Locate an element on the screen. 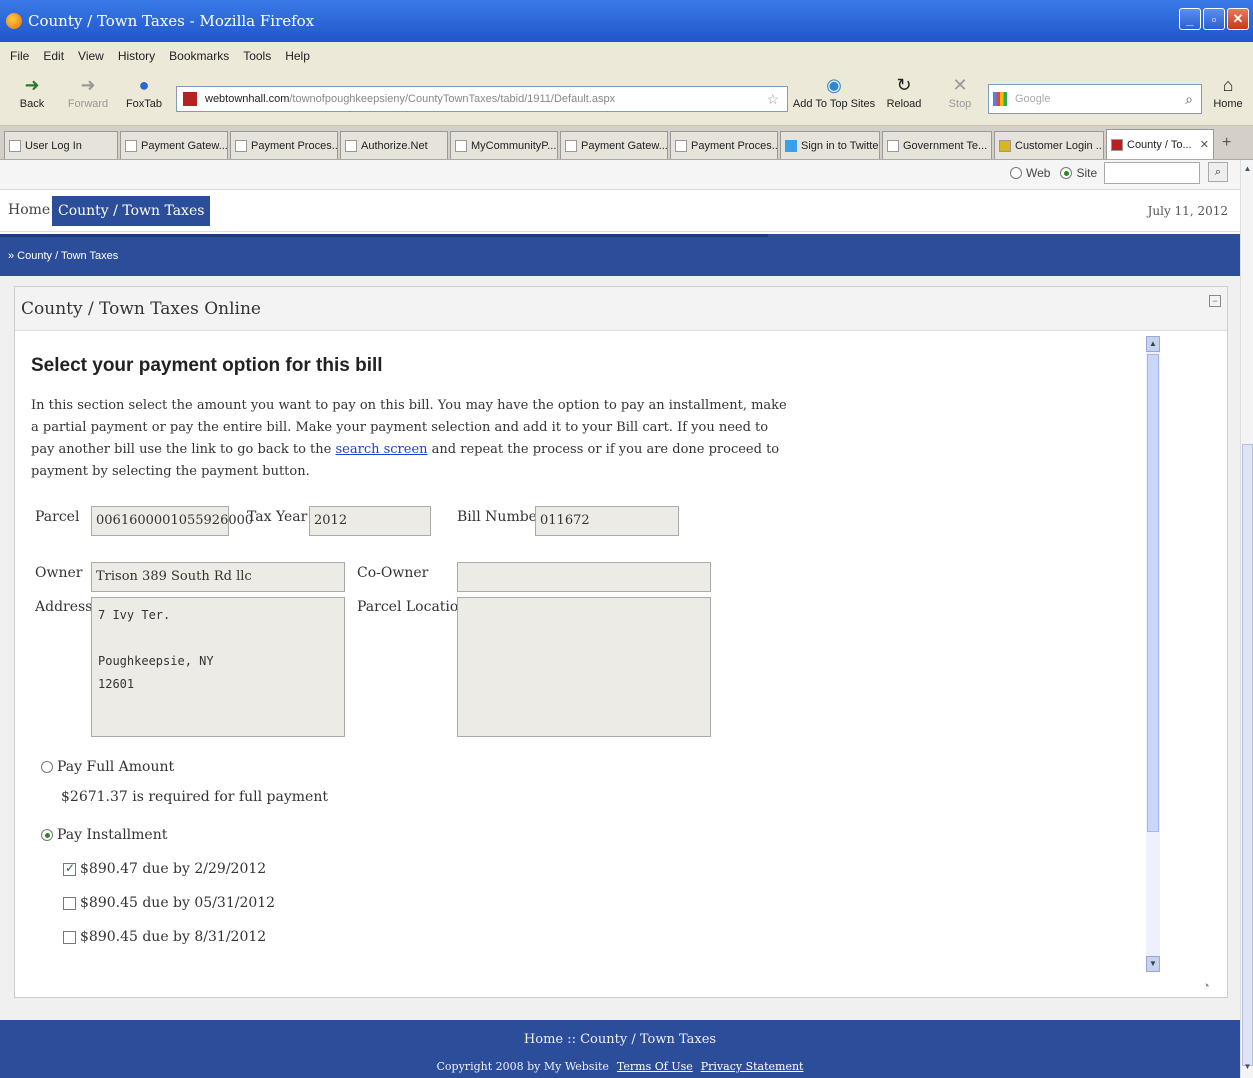 The height and width of the screenshot is (1078, 1253). site-search-go-icon: ⌕ is located at coordinates (1218, 172).